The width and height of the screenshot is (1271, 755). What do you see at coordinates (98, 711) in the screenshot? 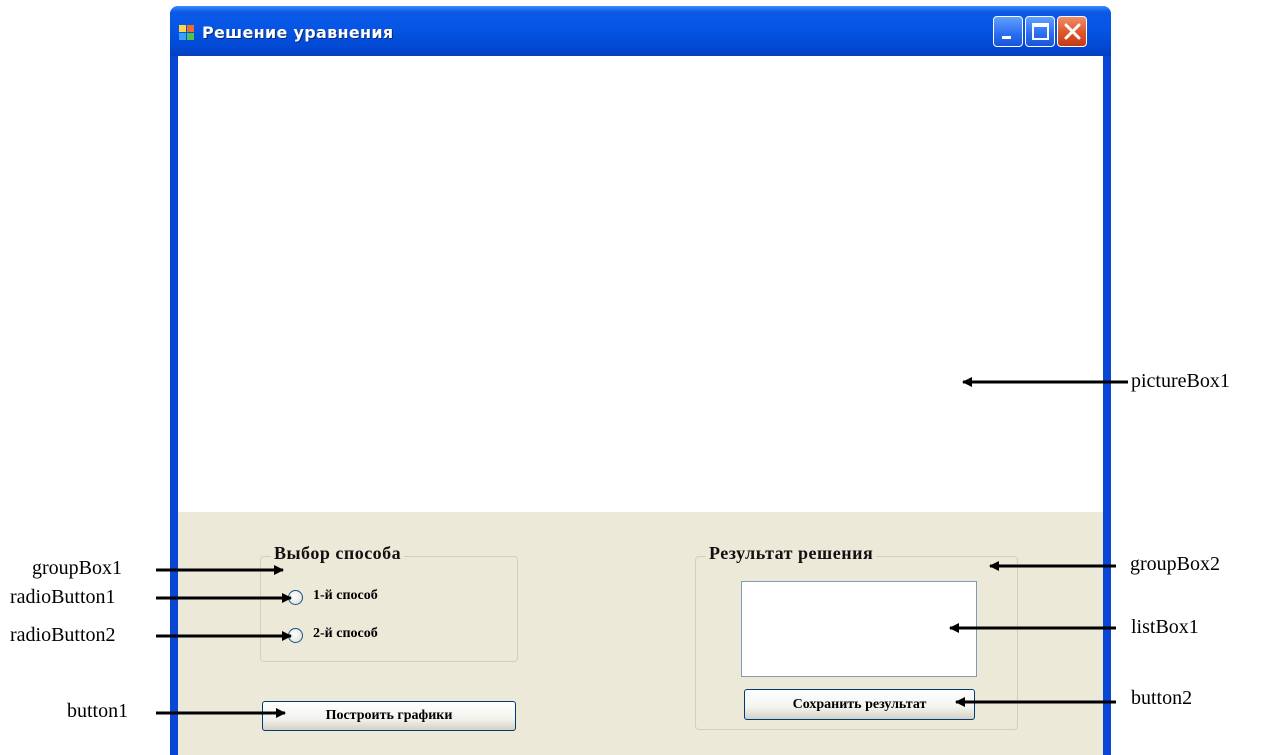
I see `label-button1: button1` at bounding box center [98, 711].